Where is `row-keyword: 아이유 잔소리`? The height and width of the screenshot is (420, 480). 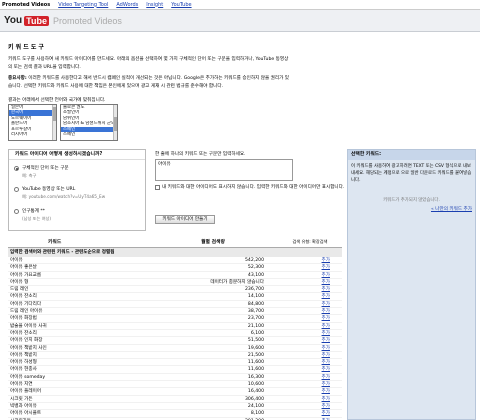 row-keyword: 아이유 잔소리 is located at coordinates (23, 297).